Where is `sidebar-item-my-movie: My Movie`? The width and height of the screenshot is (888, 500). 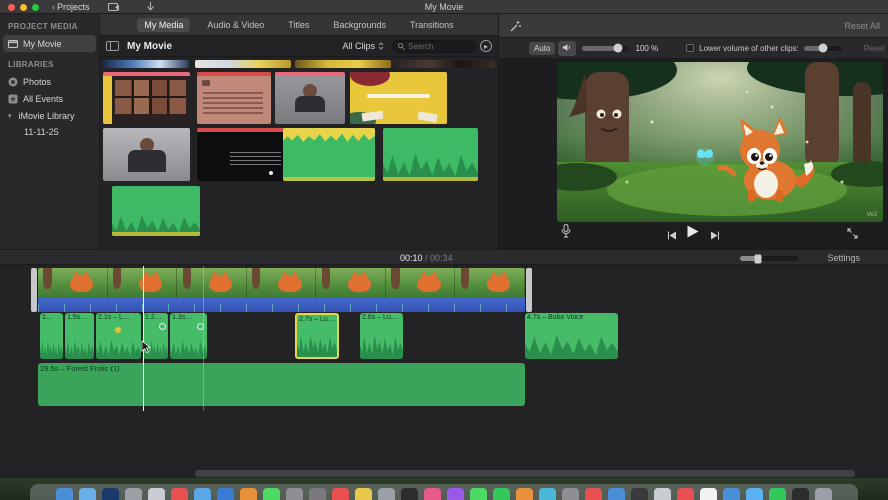
sidebar-item-my-movie: My Movie is located at coordinates (49, 43).